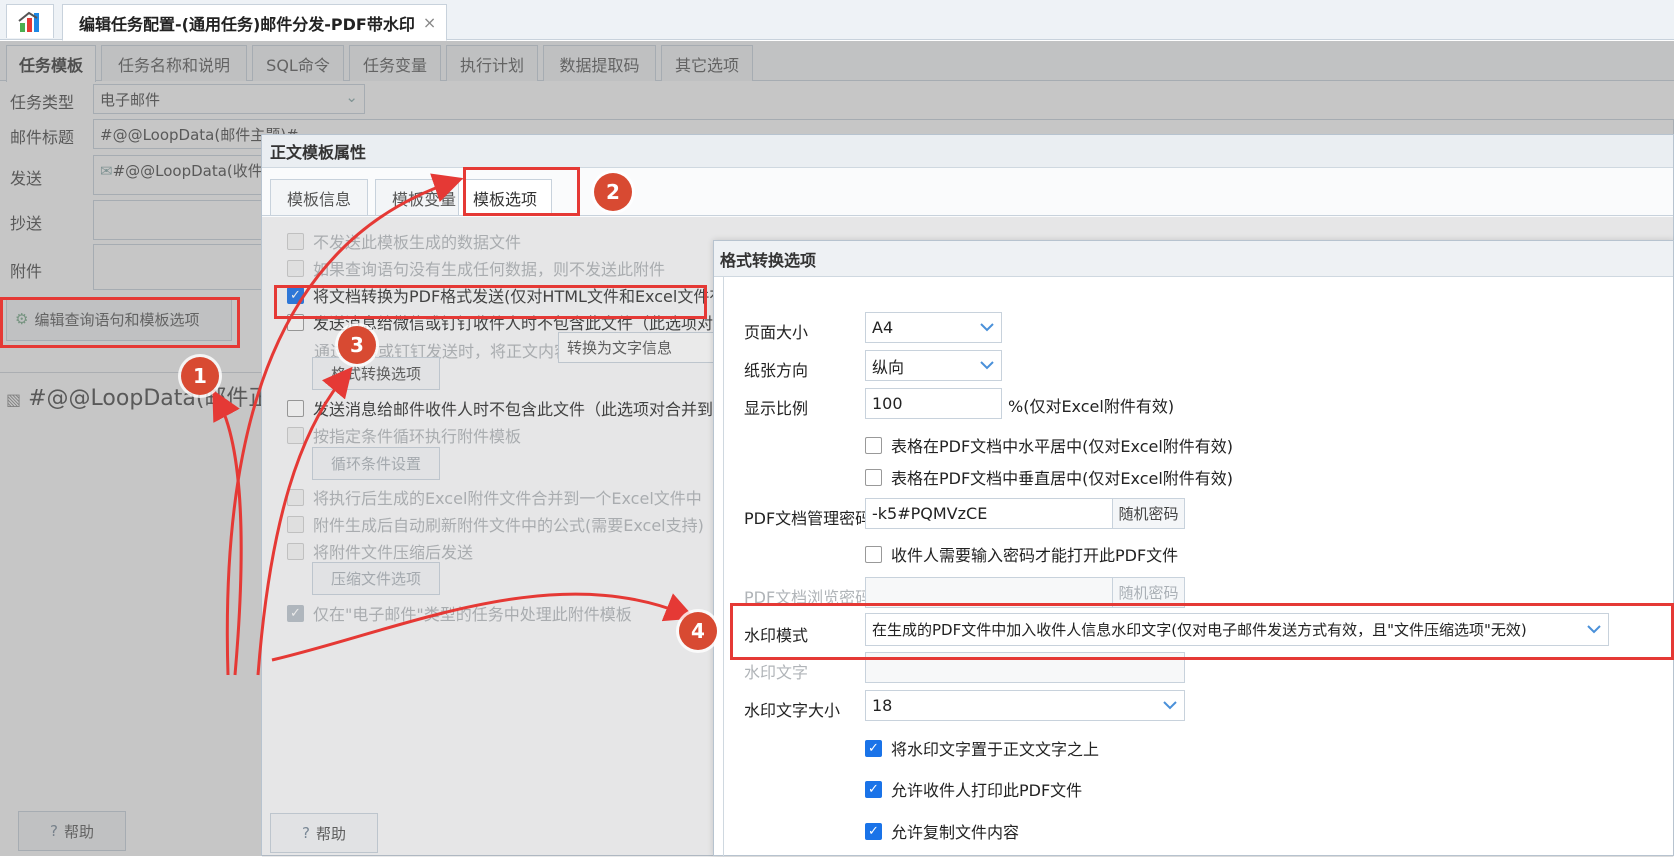 The height and width of the screenshot is (857, 1674). I want to click on dialog-title: 格式转换选项, so click(1193, 259).